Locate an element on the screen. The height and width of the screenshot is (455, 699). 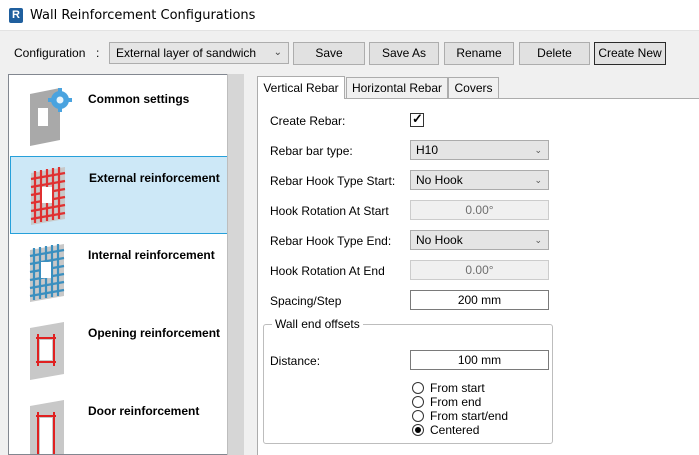
checkmark-icon: ✓ is located at coordinates (417, 118).